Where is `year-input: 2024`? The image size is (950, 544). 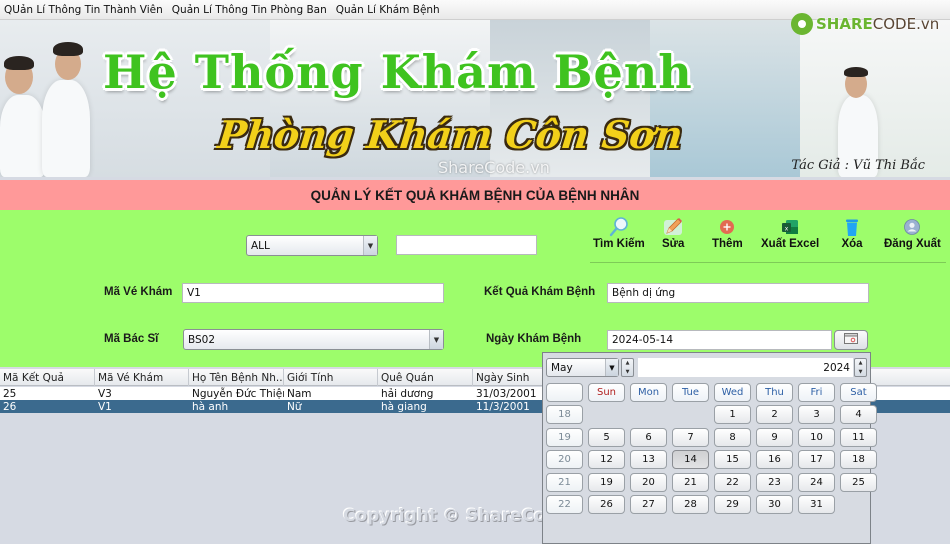
year-input: 2024 is located at coordinates (745, 367).